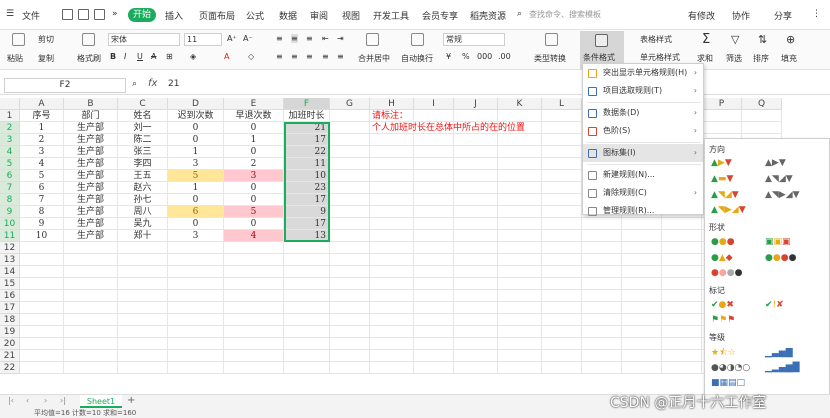 This screenshot has height=418, width=830. What do you see at coordinates (153, 56) in the screenshot?
I see `strikethrough-icon: A` at bounding box center [153, 56].